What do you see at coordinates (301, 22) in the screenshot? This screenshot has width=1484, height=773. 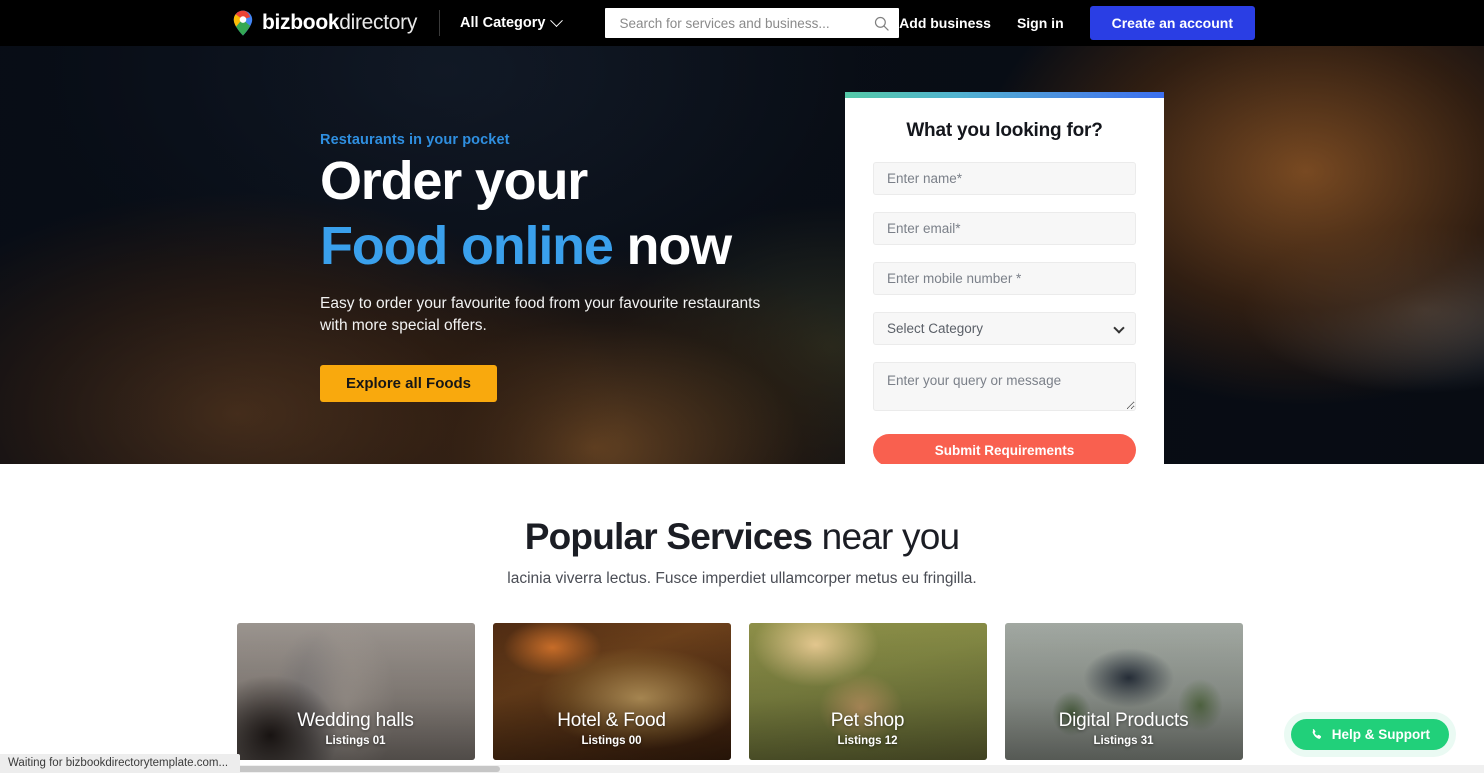 I see `brand-name-bold: bizbook` at bounding box center [301, 22].